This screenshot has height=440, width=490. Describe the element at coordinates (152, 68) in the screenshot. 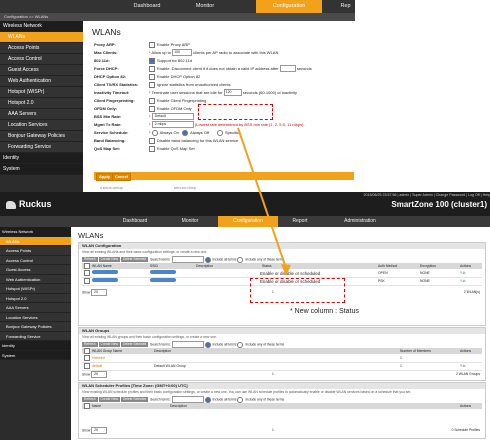

I see `force-dhcp-checkbox` at that location.